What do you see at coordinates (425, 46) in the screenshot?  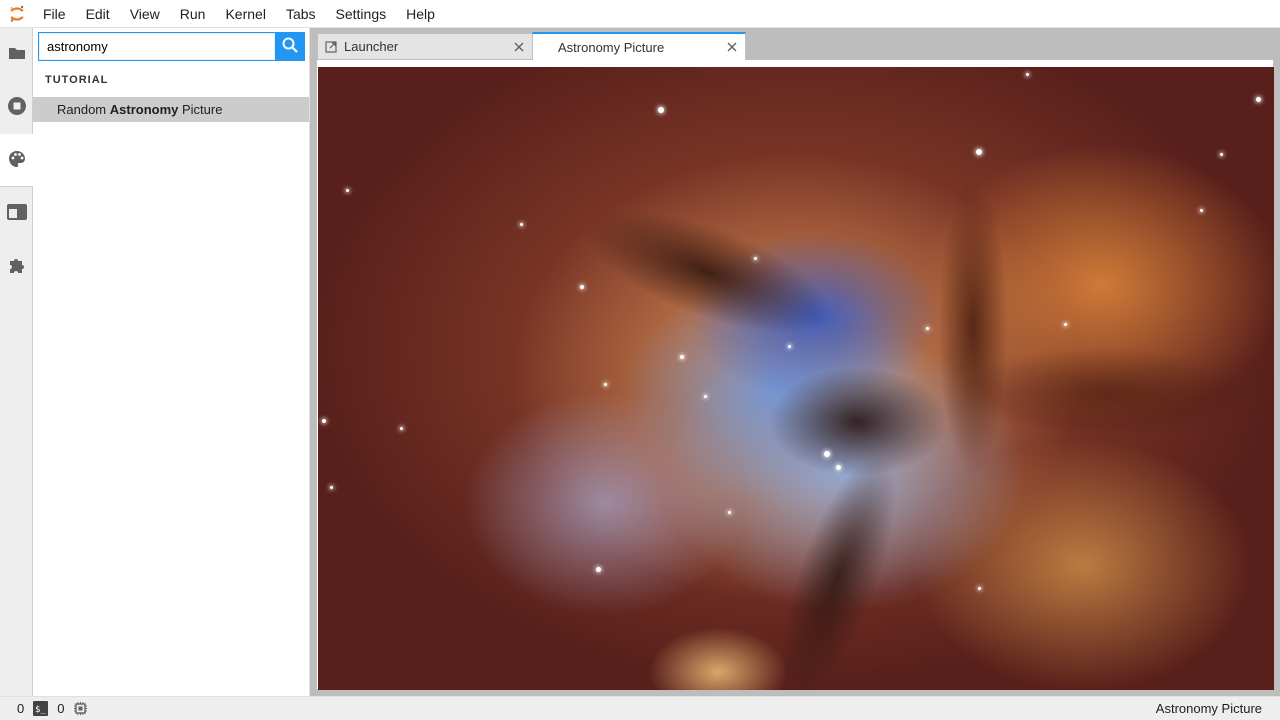 I see `tab-launcher: Launcher` at bounding box center [425, 46].